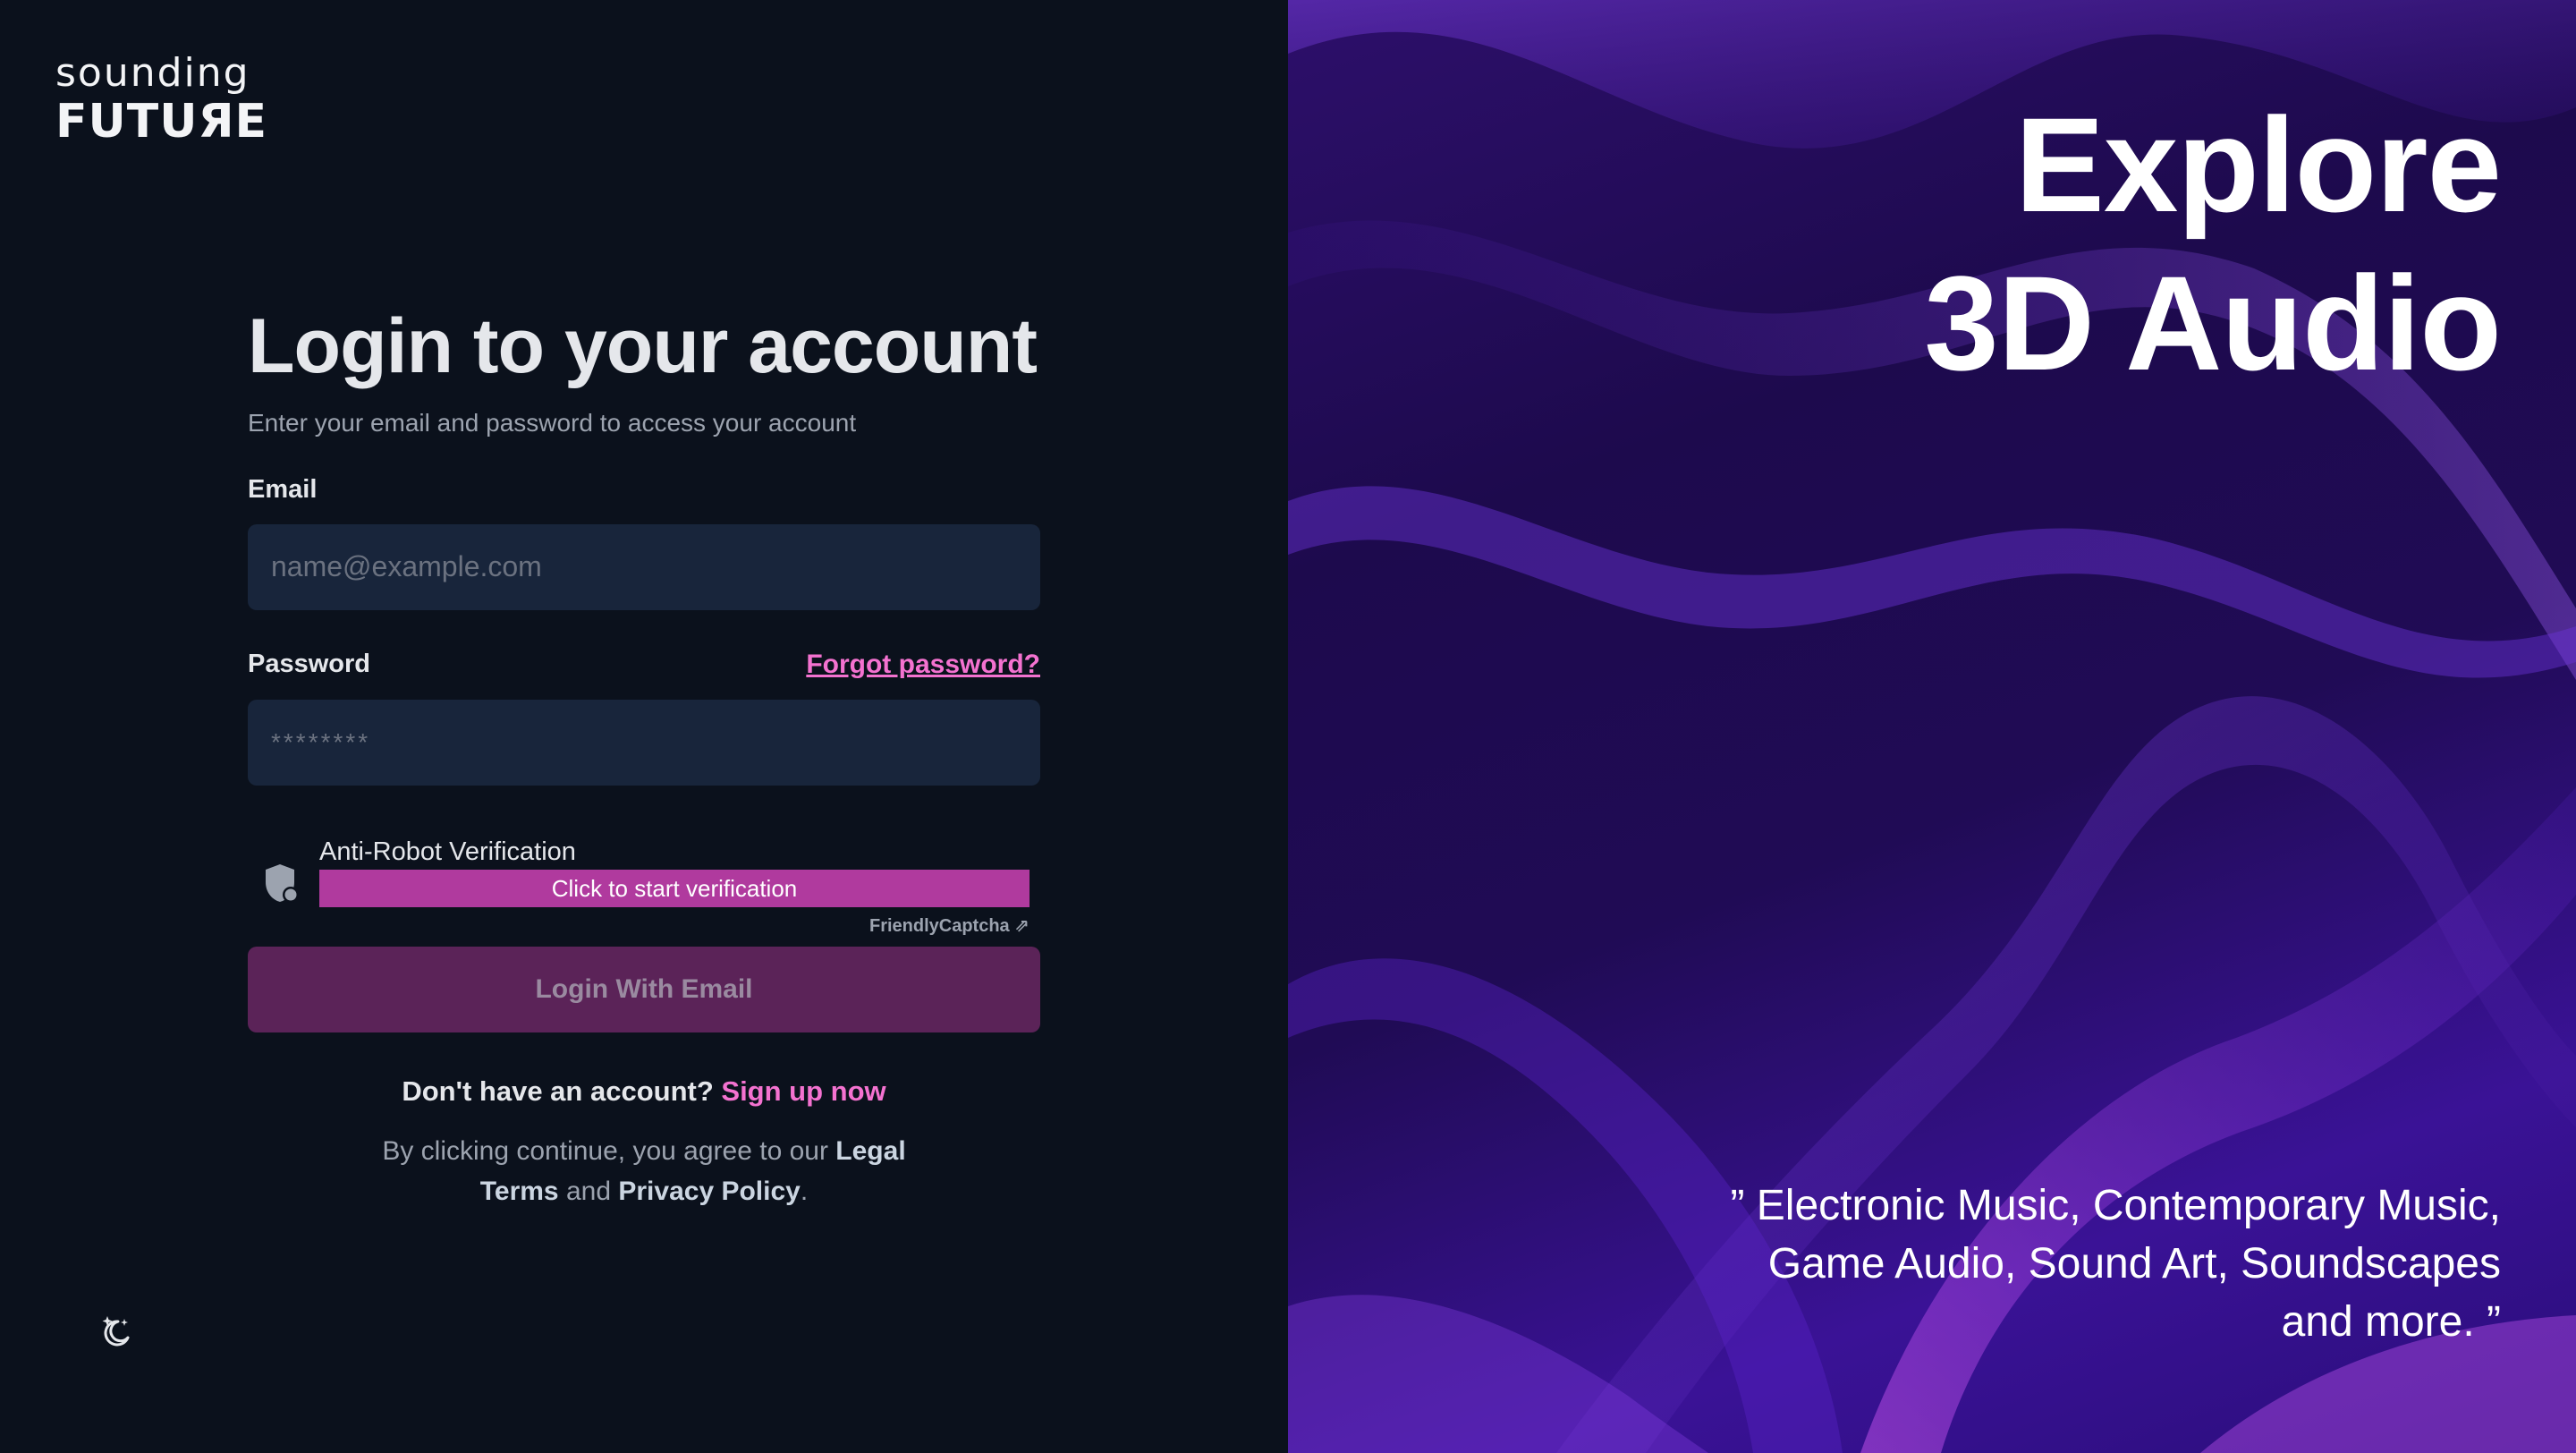 This screenshot has height=1453, width=2576. I want to click on password-label-row: Password Forgot password?, so click(644, 665).